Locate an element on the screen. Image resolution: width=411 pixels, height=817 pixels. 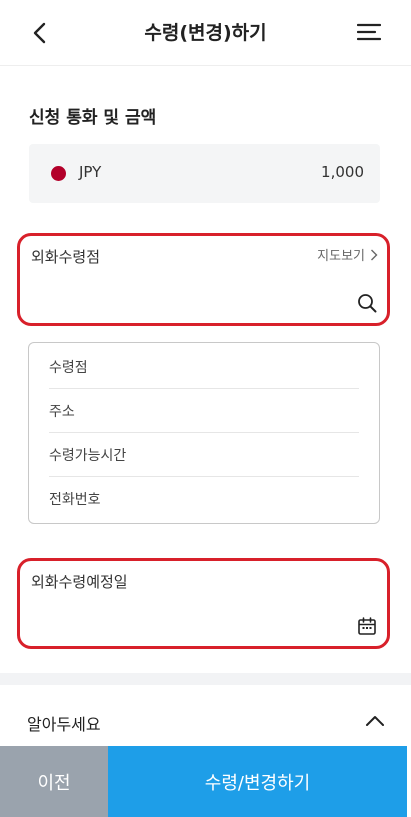
currency-amount: 1,000 is located at coordinates (342, 172).